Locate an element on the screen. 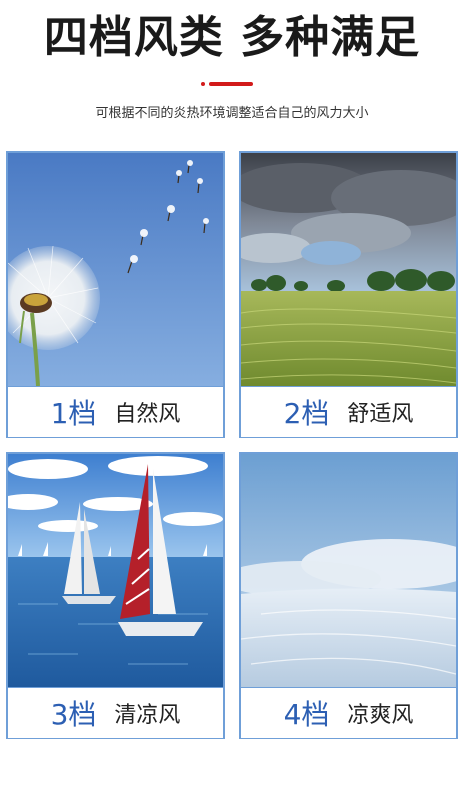 The width and height of the screenshot is (464, 800). title-divider is located at coordinates (227, 84).